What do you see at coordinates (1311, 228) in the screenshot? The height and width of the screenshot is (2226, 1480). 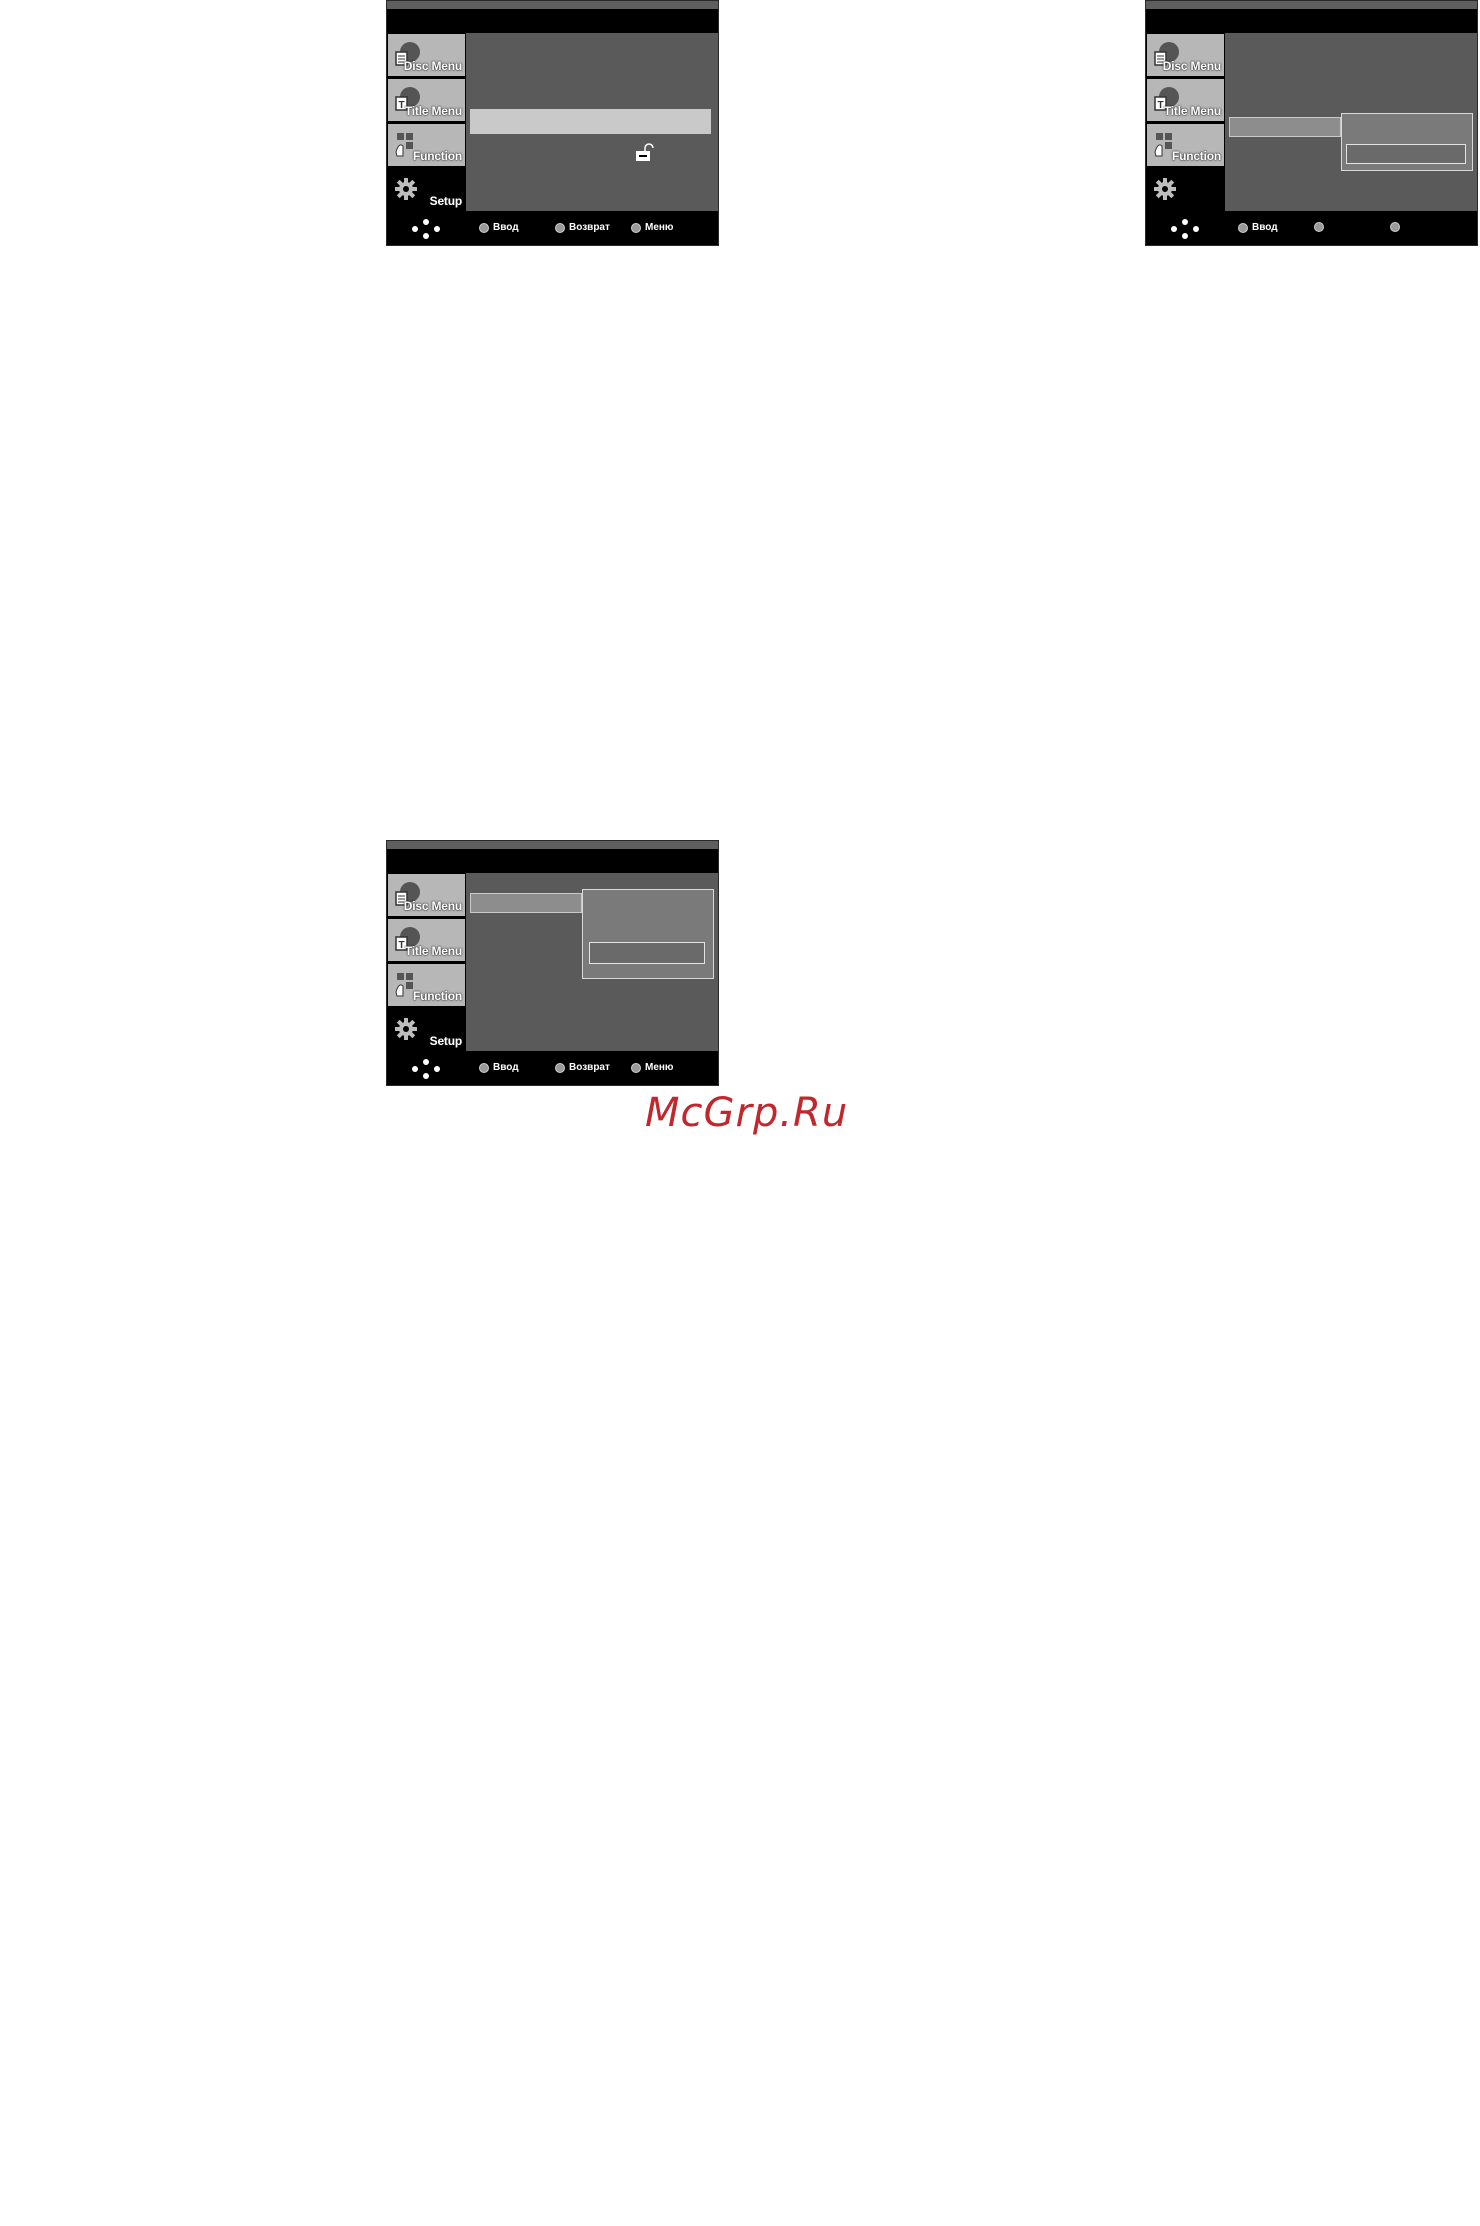 I see `footer-bar: Ввод` at bounding box center [1311, 228].